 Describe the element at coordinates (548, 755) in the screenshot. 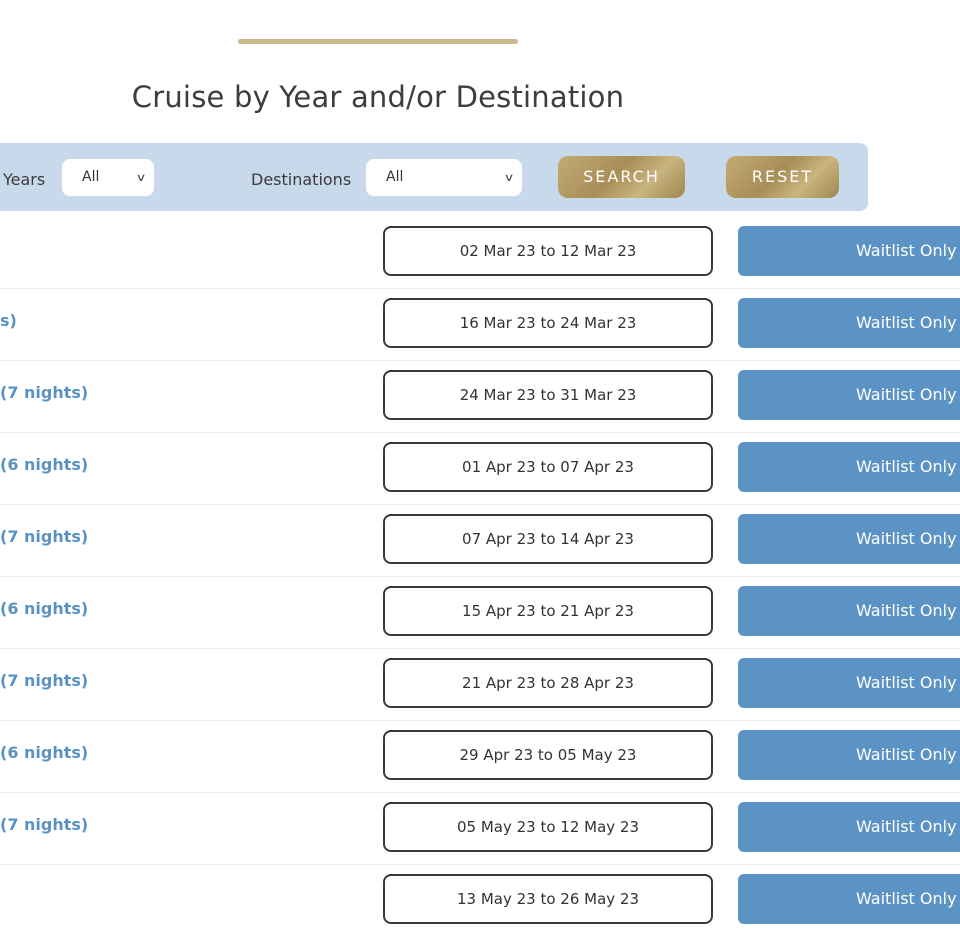

I see `cruise-dates-button: 29 Apr 23 to 05 May 23` at that location.